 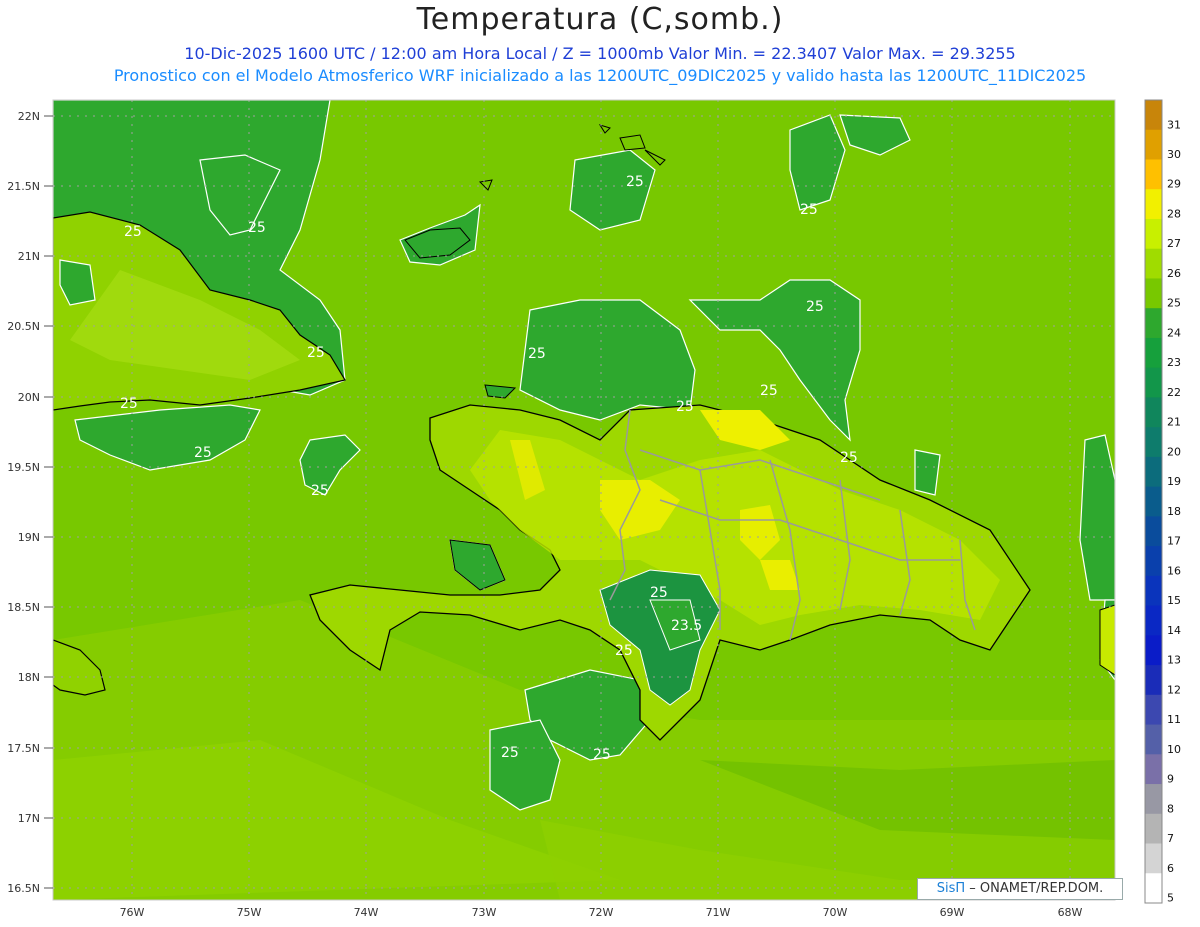 What do you see at coordinates (23, 748) in the screenshot?
I see `lat-label: 17.5N` at bounding box center [23, 748].